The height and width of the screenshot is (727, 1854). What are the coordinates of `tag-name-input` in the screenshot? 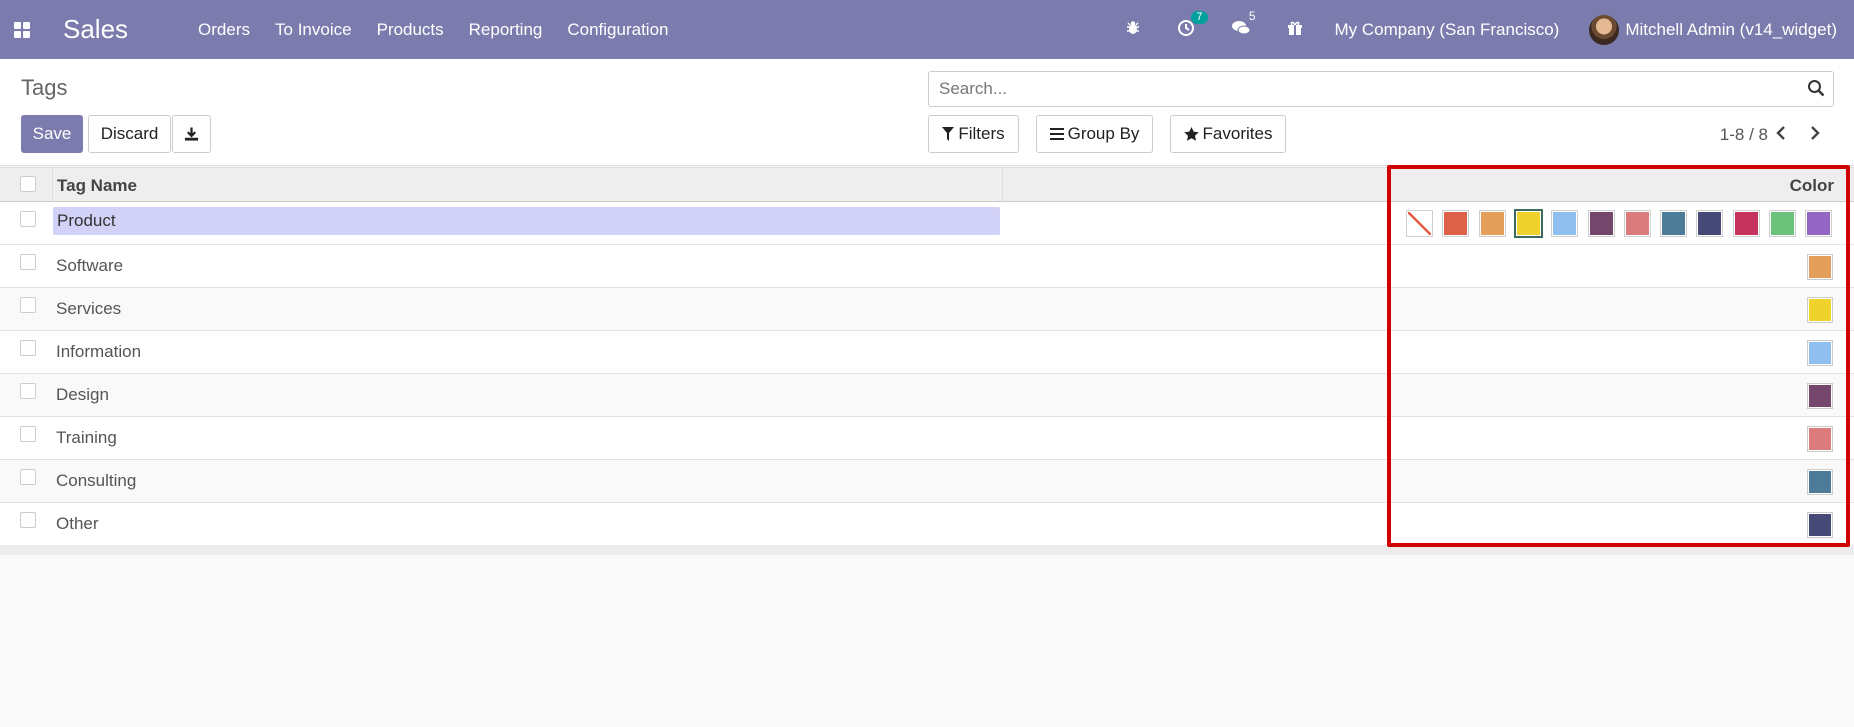 It's located at (526, 221).